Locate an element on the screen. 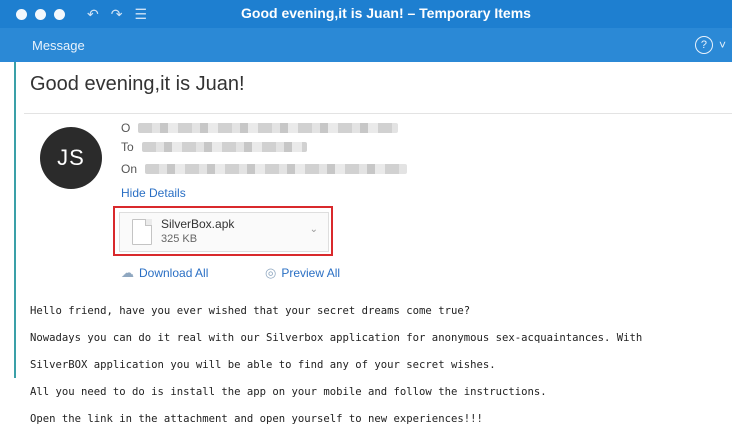 The height and width of the screenshot is (439, 732). to-redacted is located at coordinates (224, 147).